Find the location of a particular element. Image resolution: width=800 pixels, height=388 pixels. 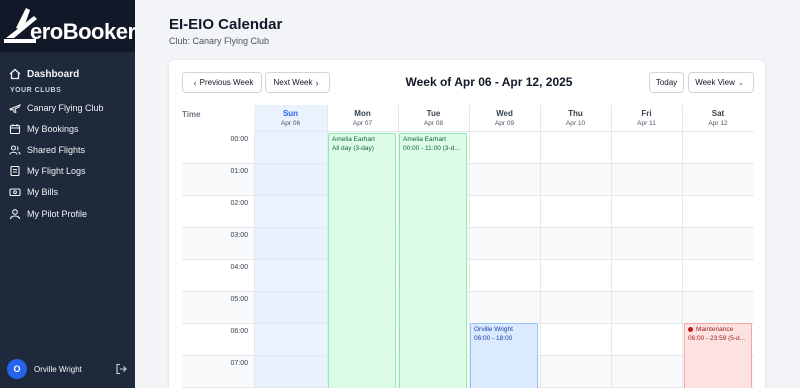

chevron-left-icon: ‹ is located at coordinates (195, 82).